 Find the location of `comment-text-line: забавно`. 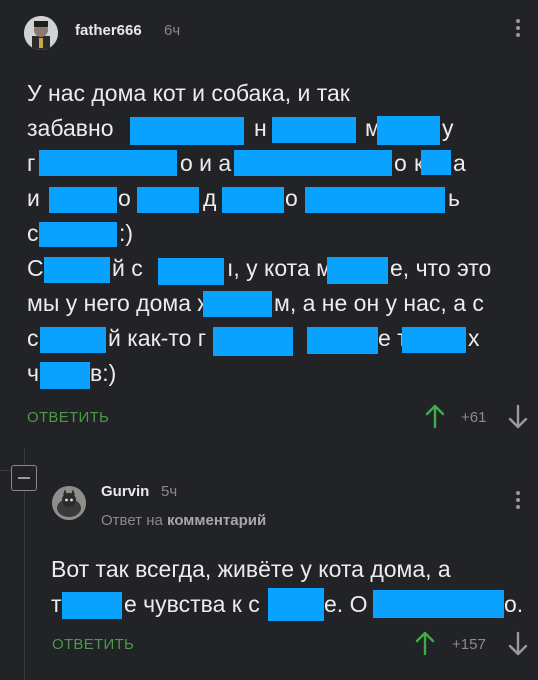

comment-text-line: забавно is located at coordinates (70, 128).